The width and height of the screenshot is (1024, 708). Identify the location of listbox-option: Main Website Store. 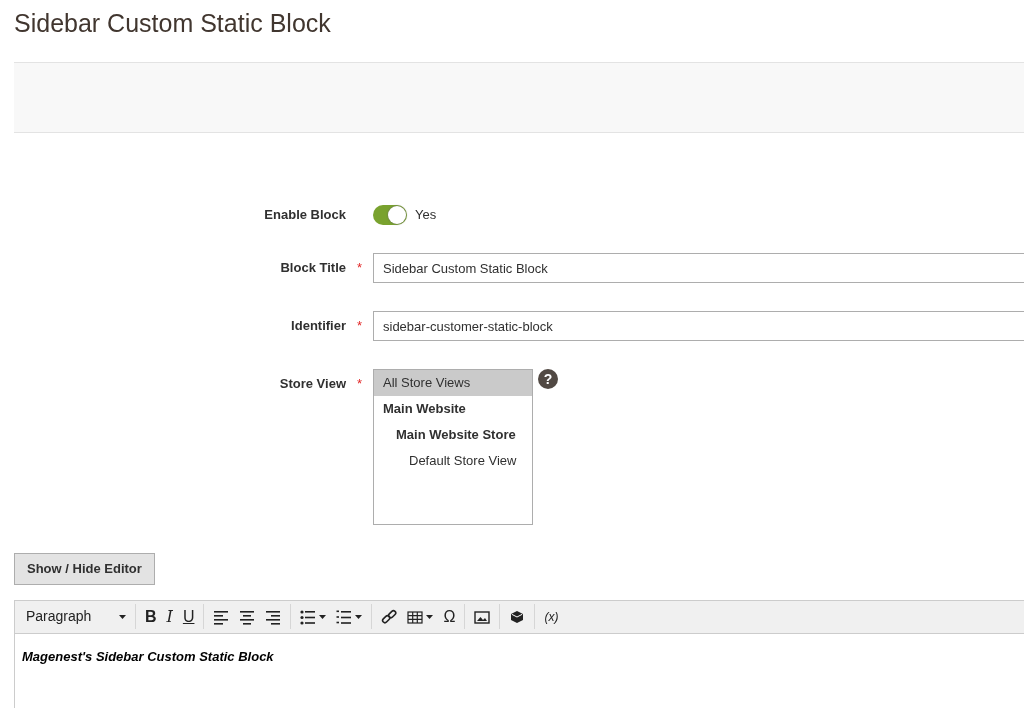
(453, 435).